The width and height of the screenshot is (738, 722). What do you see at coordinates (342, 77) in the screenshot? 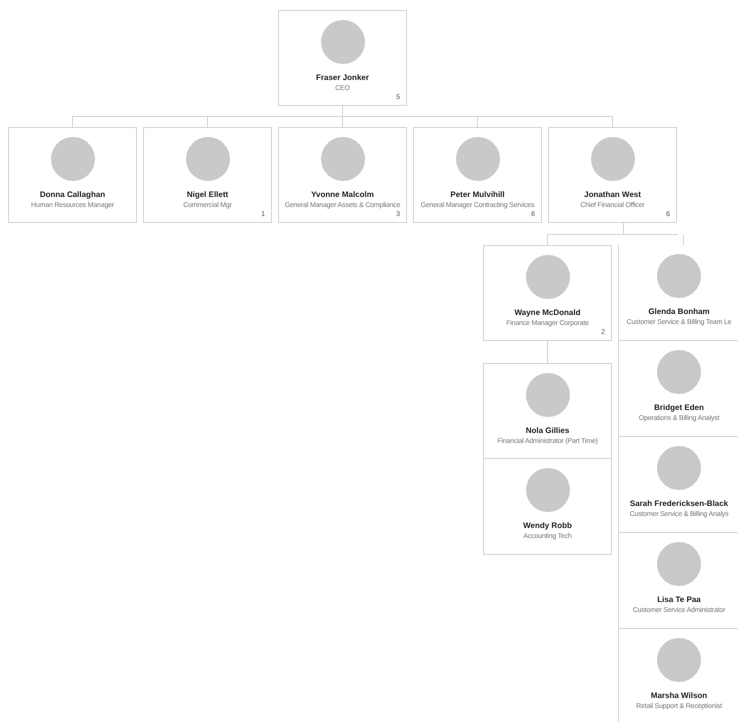
I see `person-name: Fraser Jonker` at bounding box center [342, 77].